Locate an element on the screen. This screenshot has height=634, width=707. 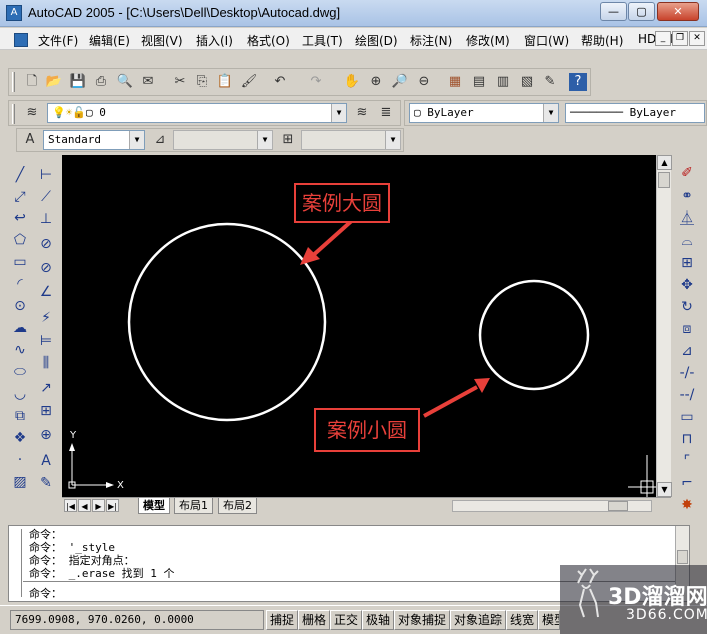
chamfer-icon: ⌜ is located at coordinates (687, 461).